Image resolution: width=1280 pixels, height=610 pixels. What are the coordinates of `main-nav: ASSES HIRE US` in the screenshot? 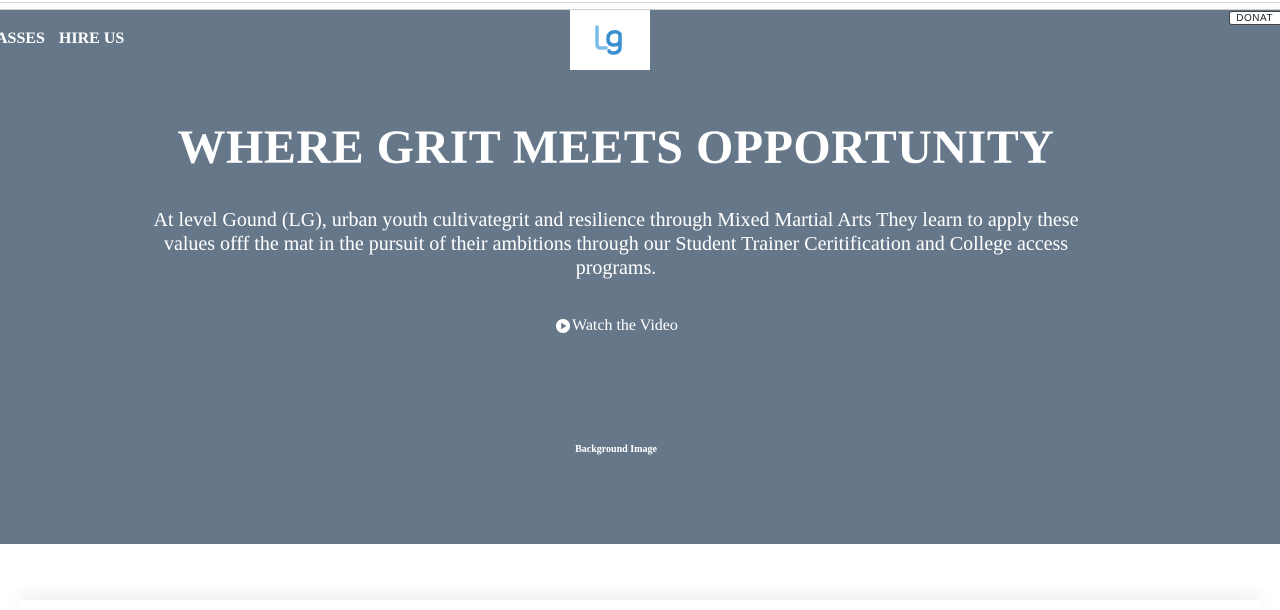 It's located at (62, 39).